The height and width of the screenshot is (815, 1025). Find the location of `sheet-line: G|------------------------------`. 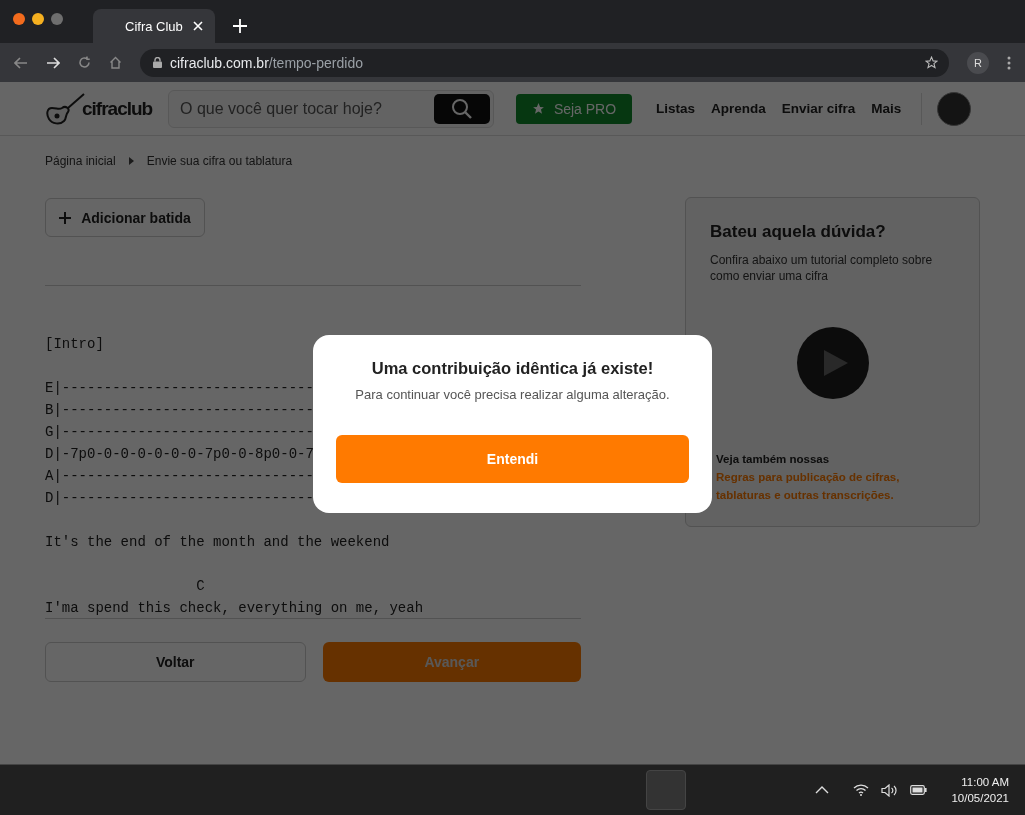

sheet-line: G|------------------------------ is located at coordinates (179, 432).